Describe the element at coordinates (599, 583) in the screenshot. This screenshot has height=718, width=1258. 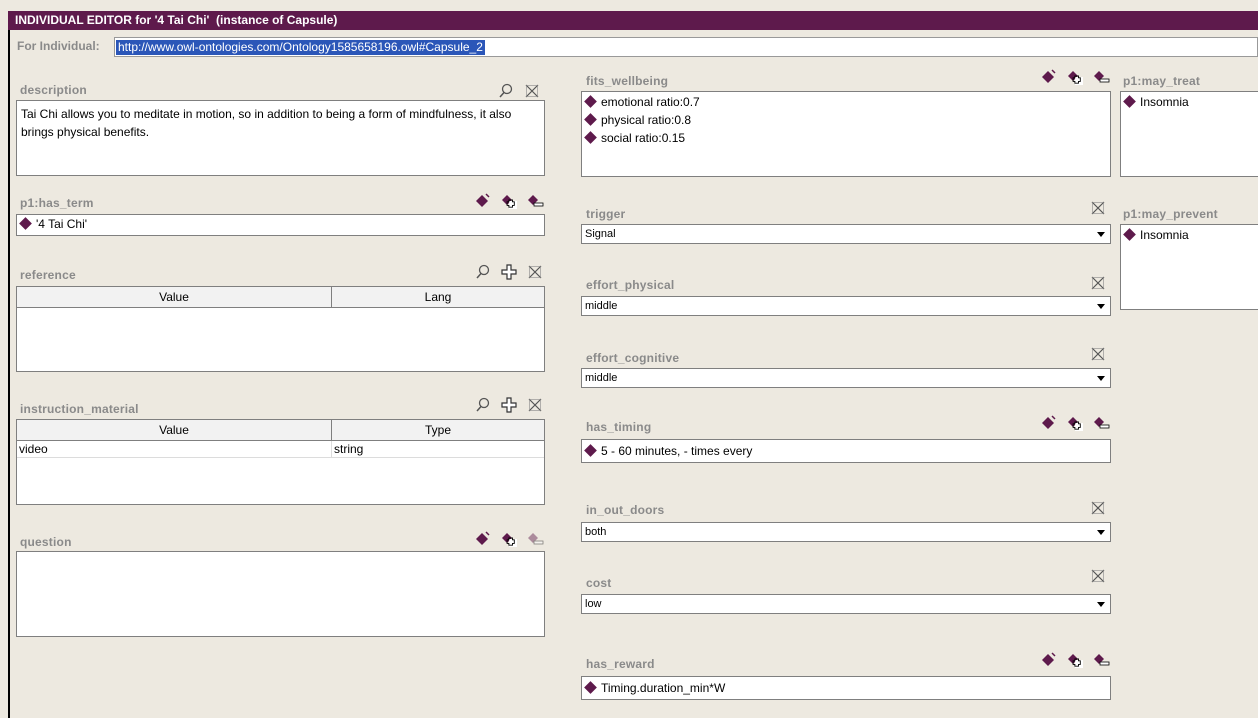
I see `cost-label: cost` at that location.